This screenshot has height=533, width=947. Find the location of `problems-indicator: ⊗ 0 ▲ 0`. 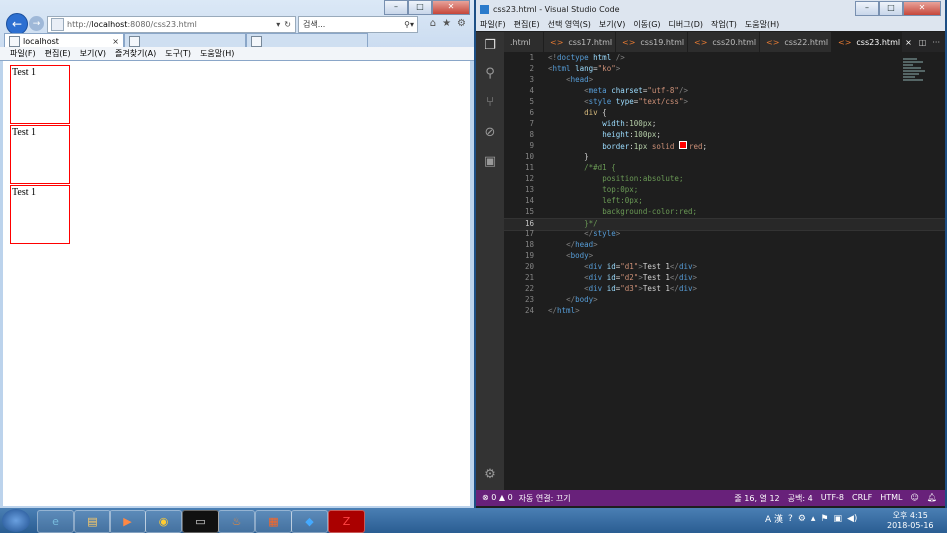

problems-indicator: ⊗ 0 ▲ 0 is located at coordinates (497, 498).